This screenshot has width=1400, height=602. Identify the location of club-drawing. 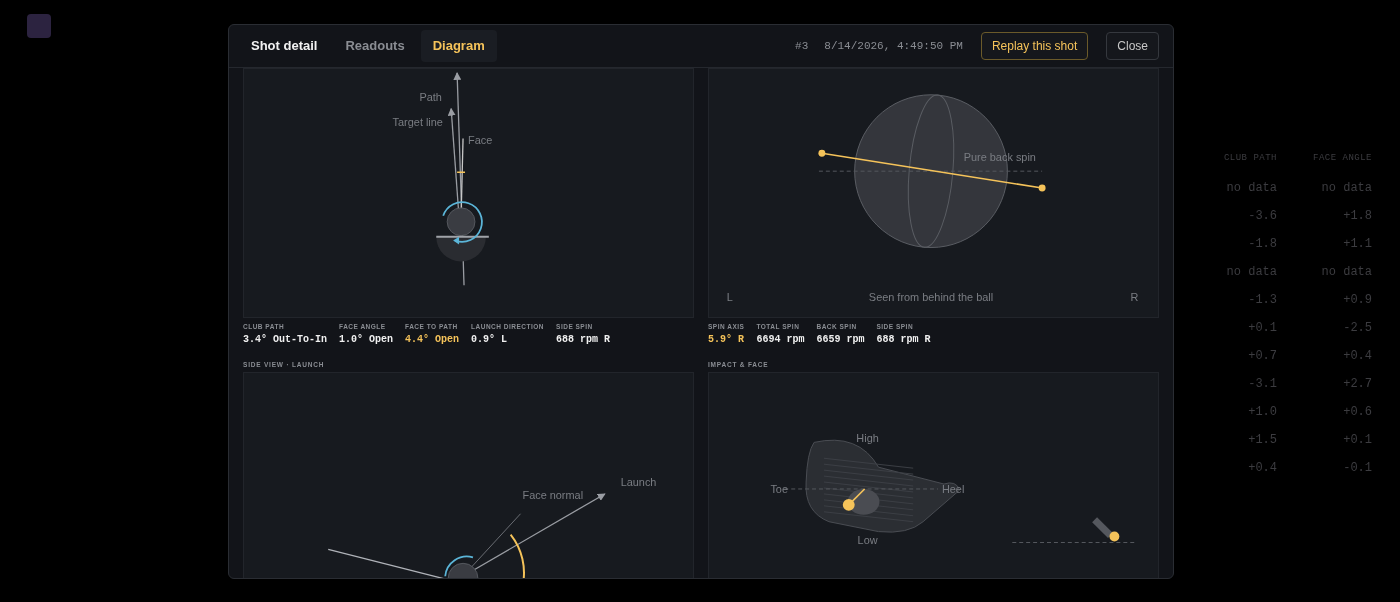
(1106, 529).